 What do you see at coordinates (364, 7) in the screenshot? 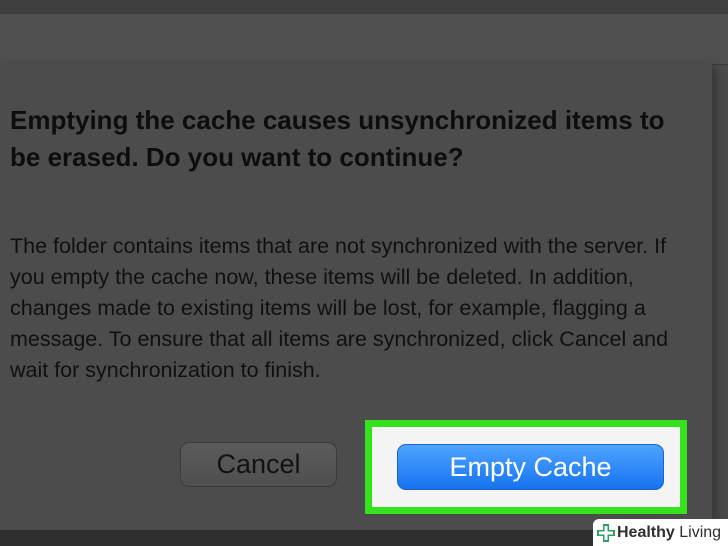
I see `window-titlebar` at bounding box center [364, 7].